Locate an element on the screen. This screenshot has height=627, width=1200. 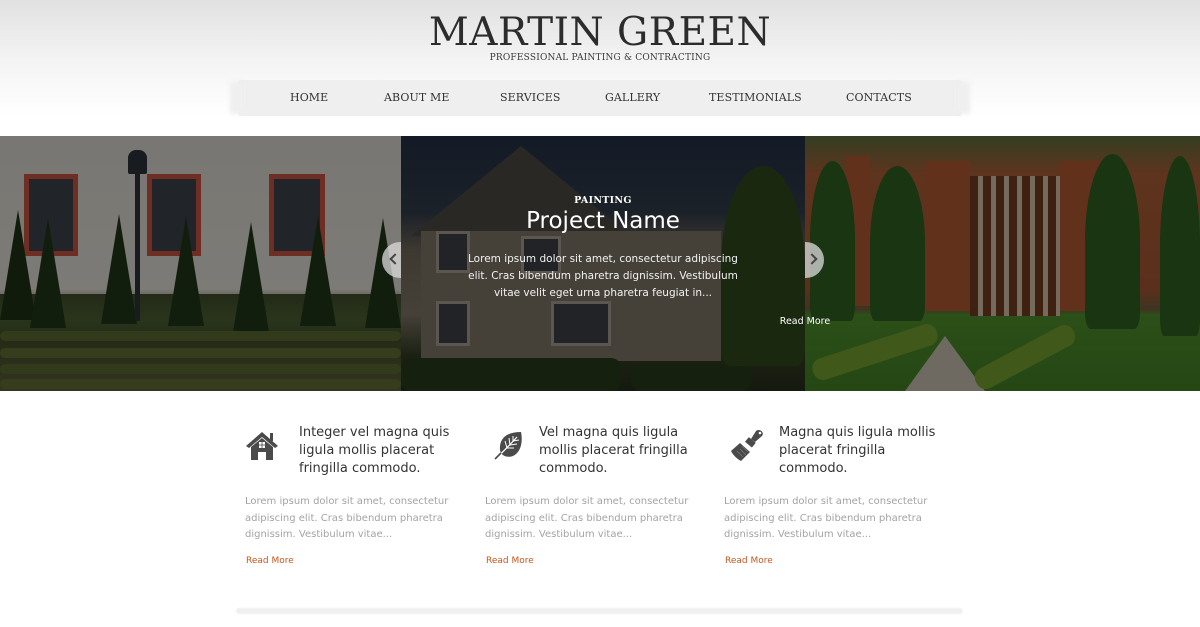
slide-image-gate is located at coordinates (1002, 263).